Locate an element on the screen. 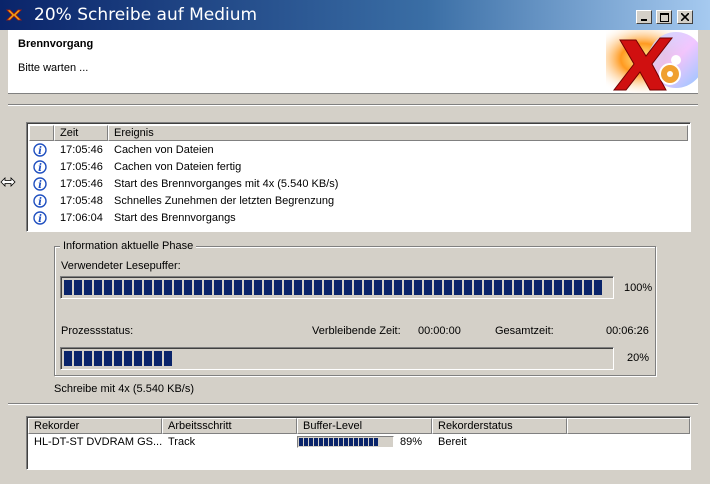 The width and height of the screenshot is (710, 484). title-bar: 20% Schreibe auf Medium is located at coordinates (355, 15).